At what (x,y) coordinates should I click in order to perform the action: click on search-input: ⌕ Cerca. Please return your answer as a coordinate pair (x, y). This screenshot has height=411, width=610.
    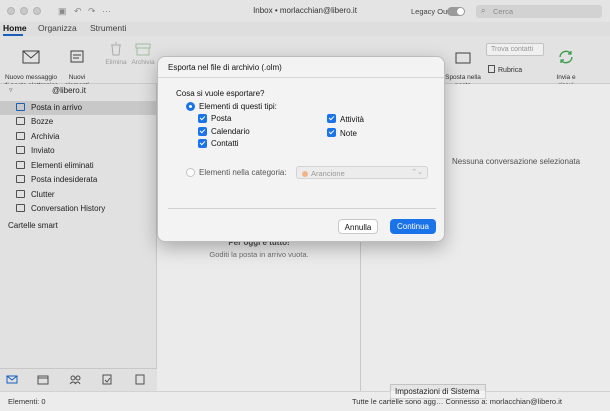
    Looking at the image, I should click on (539, 11).